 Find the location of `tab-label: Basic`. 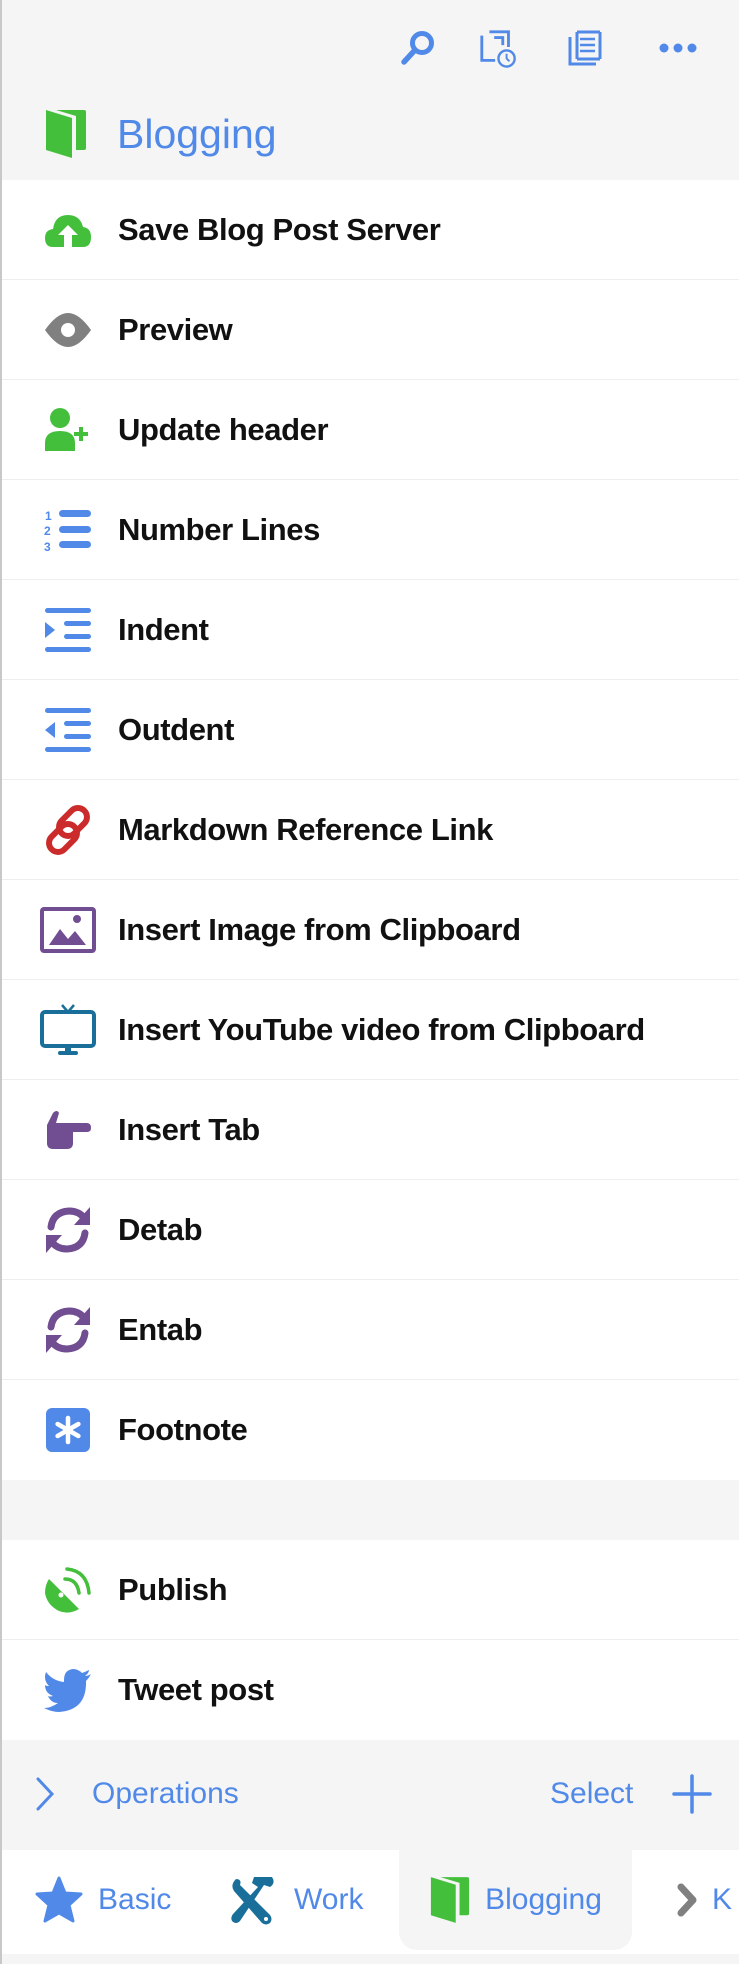

tab-label: Basic is located at coordinates (135, 1899).